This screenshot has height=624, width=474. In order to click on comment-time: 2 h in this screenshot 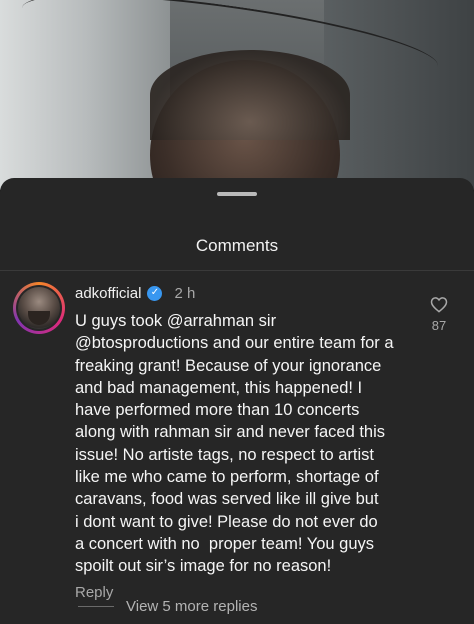, I will do `click(185, 293)`.